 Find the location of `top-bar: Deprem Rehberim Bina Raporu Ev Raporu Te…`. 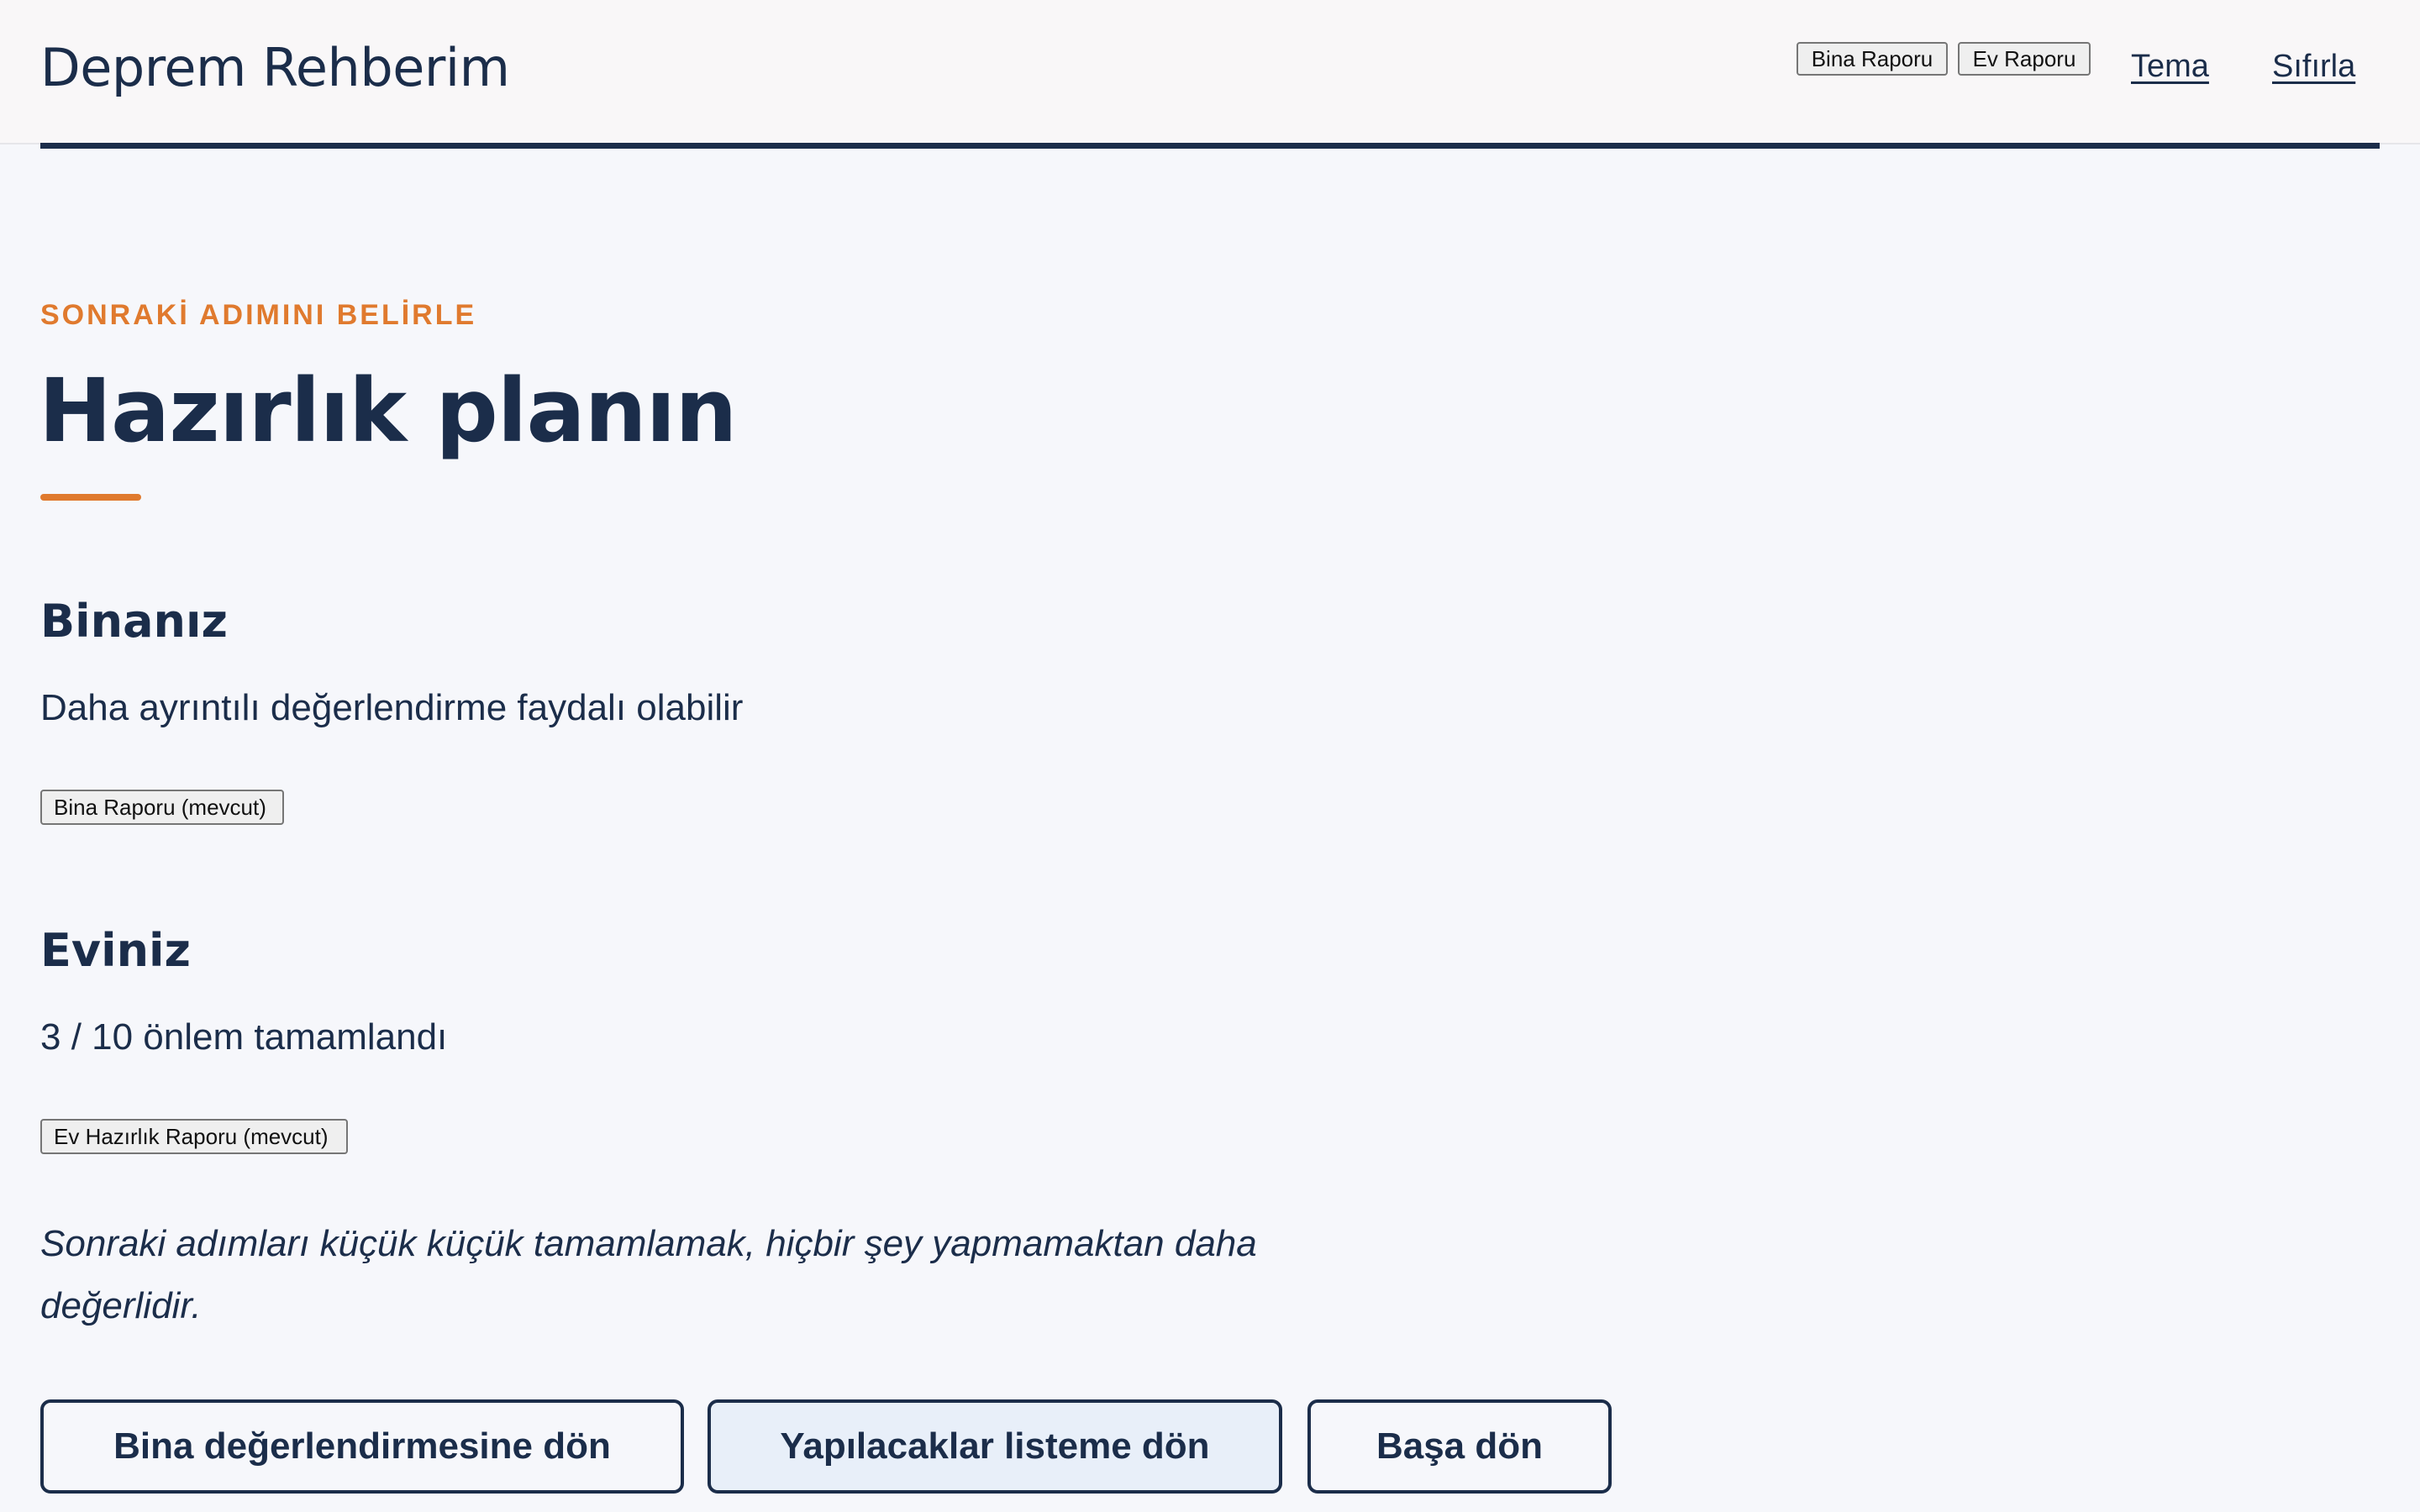

top-bar: Deprem Rehberim Bina Raporu Ev Raporu Te… is located at coordinates (1210, 72).